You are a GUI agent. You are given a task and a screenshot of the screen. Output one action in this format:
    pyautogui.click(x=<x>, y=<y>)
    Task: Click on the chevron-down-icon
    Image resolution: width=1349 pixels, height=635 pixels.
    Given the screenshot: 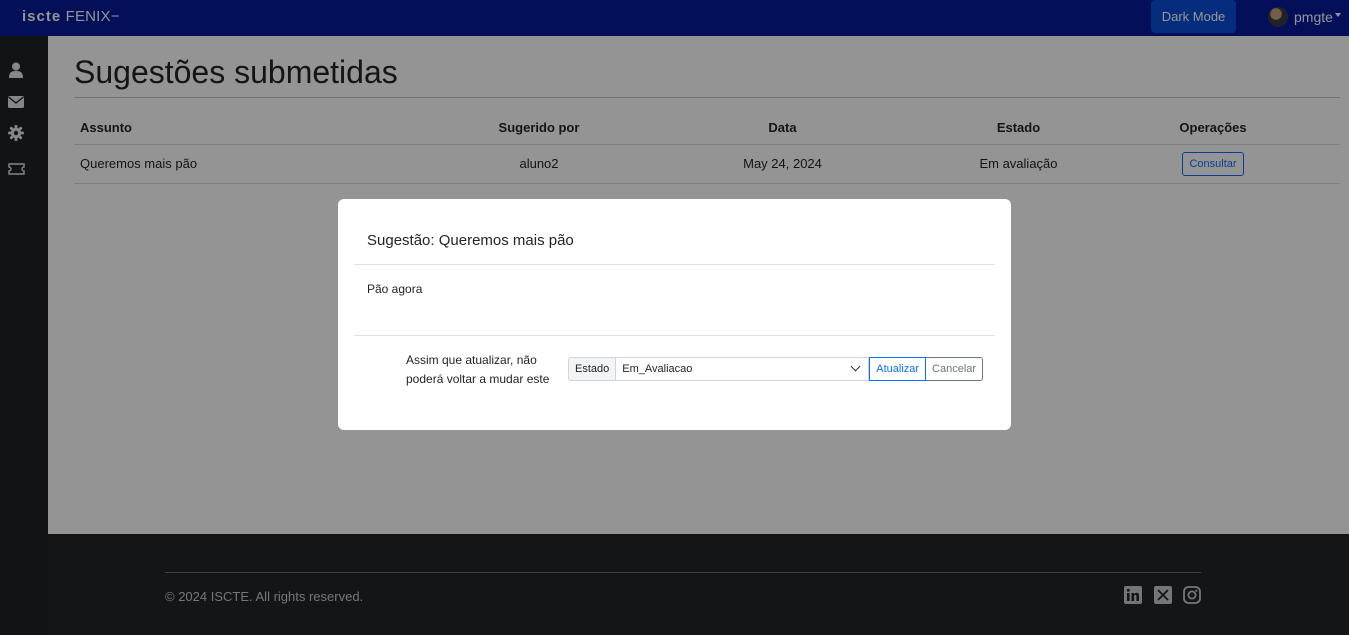 What is the action you would take?
    pyautogui.click(x=855, y=366)
    